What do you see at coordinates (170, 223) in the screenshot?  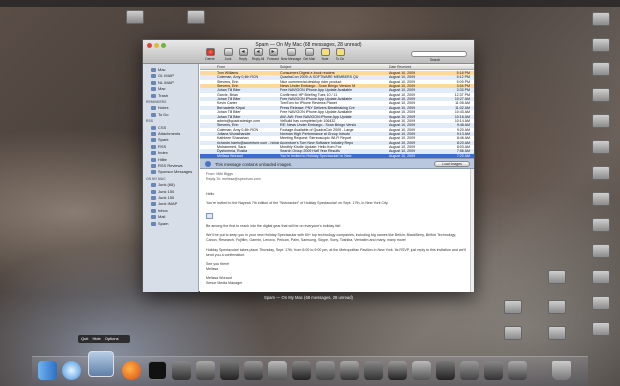 I see `sidebar-item: Spam` at bounding box center [170, 223].